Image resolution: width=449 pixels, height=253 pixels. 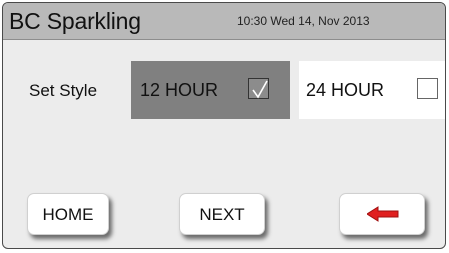 I want to click on option-12-hour: 12 HOUR, so click(x=210, y=90).